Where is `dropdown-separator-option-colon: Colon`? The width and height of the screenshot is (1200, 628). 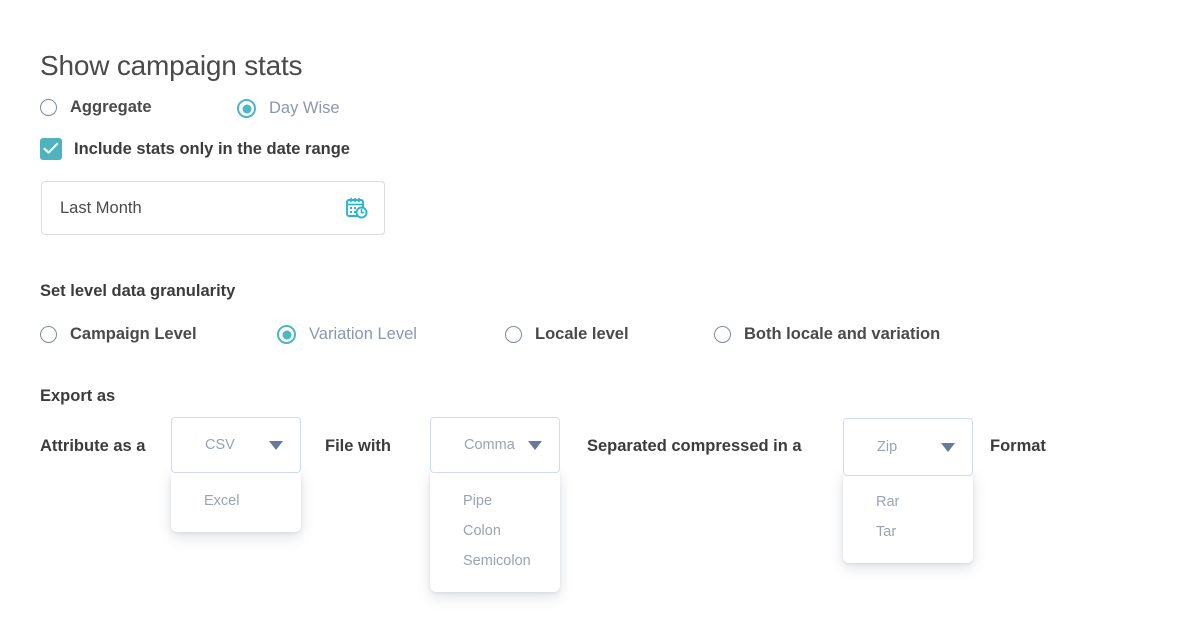
dropdown-separator-option-colon: Colon is located at coordinates (495, 531).